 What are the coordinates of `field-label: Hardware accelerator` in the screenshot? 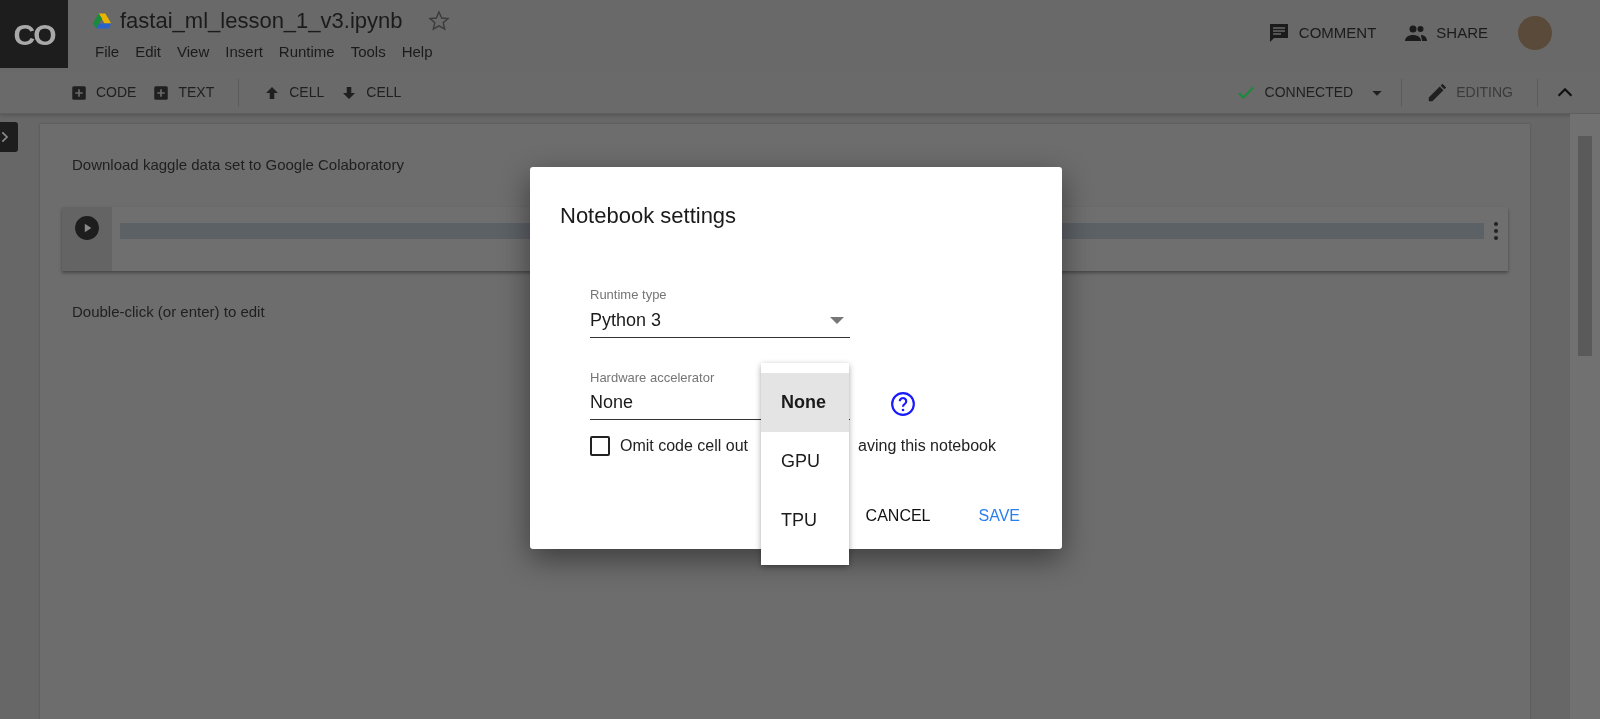 It's located at (653, 377).